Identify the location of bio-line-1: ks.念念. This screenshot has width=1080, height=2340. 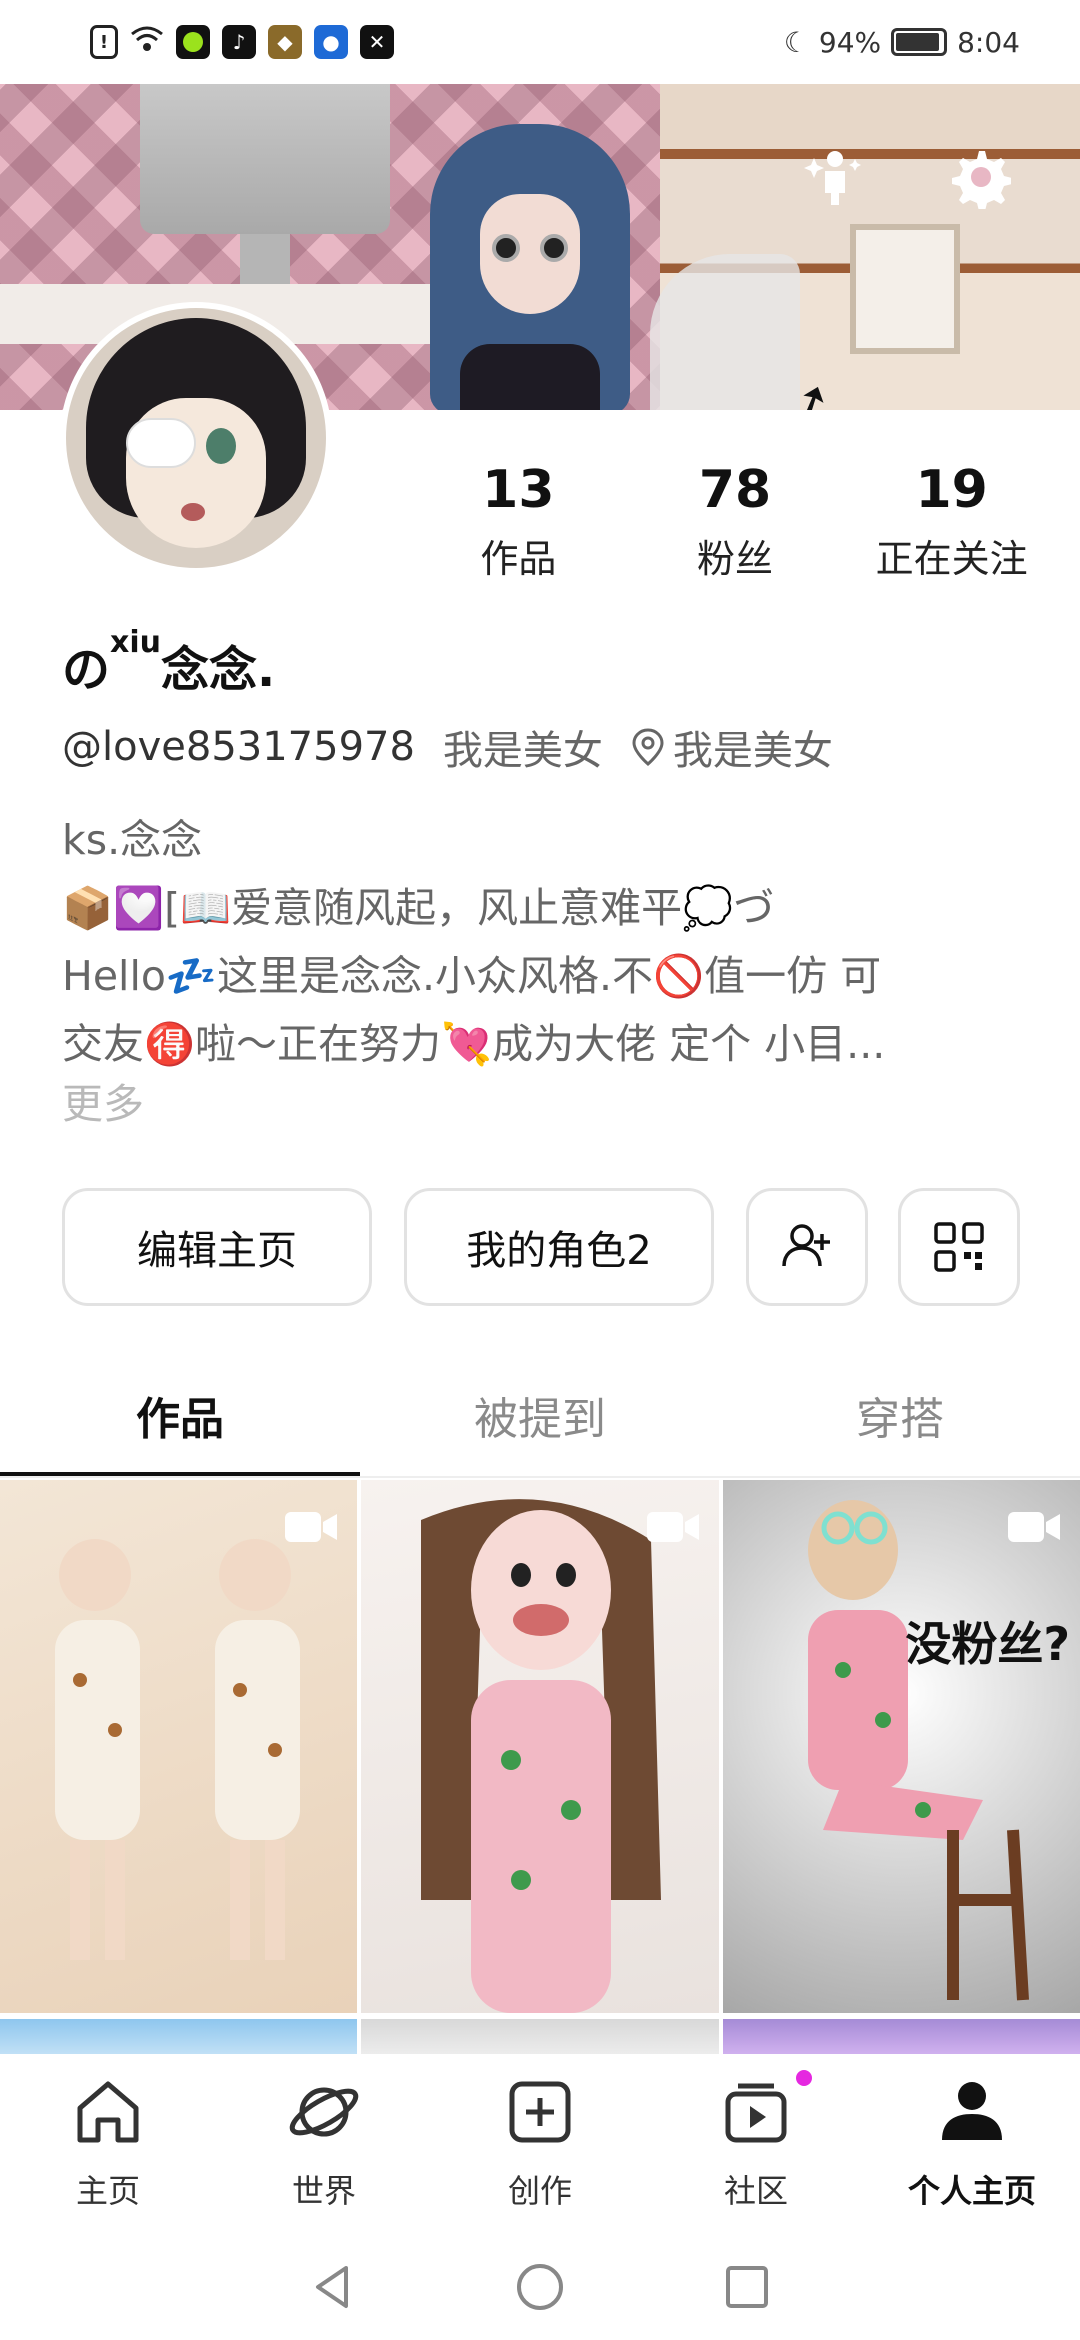
(132, 840).